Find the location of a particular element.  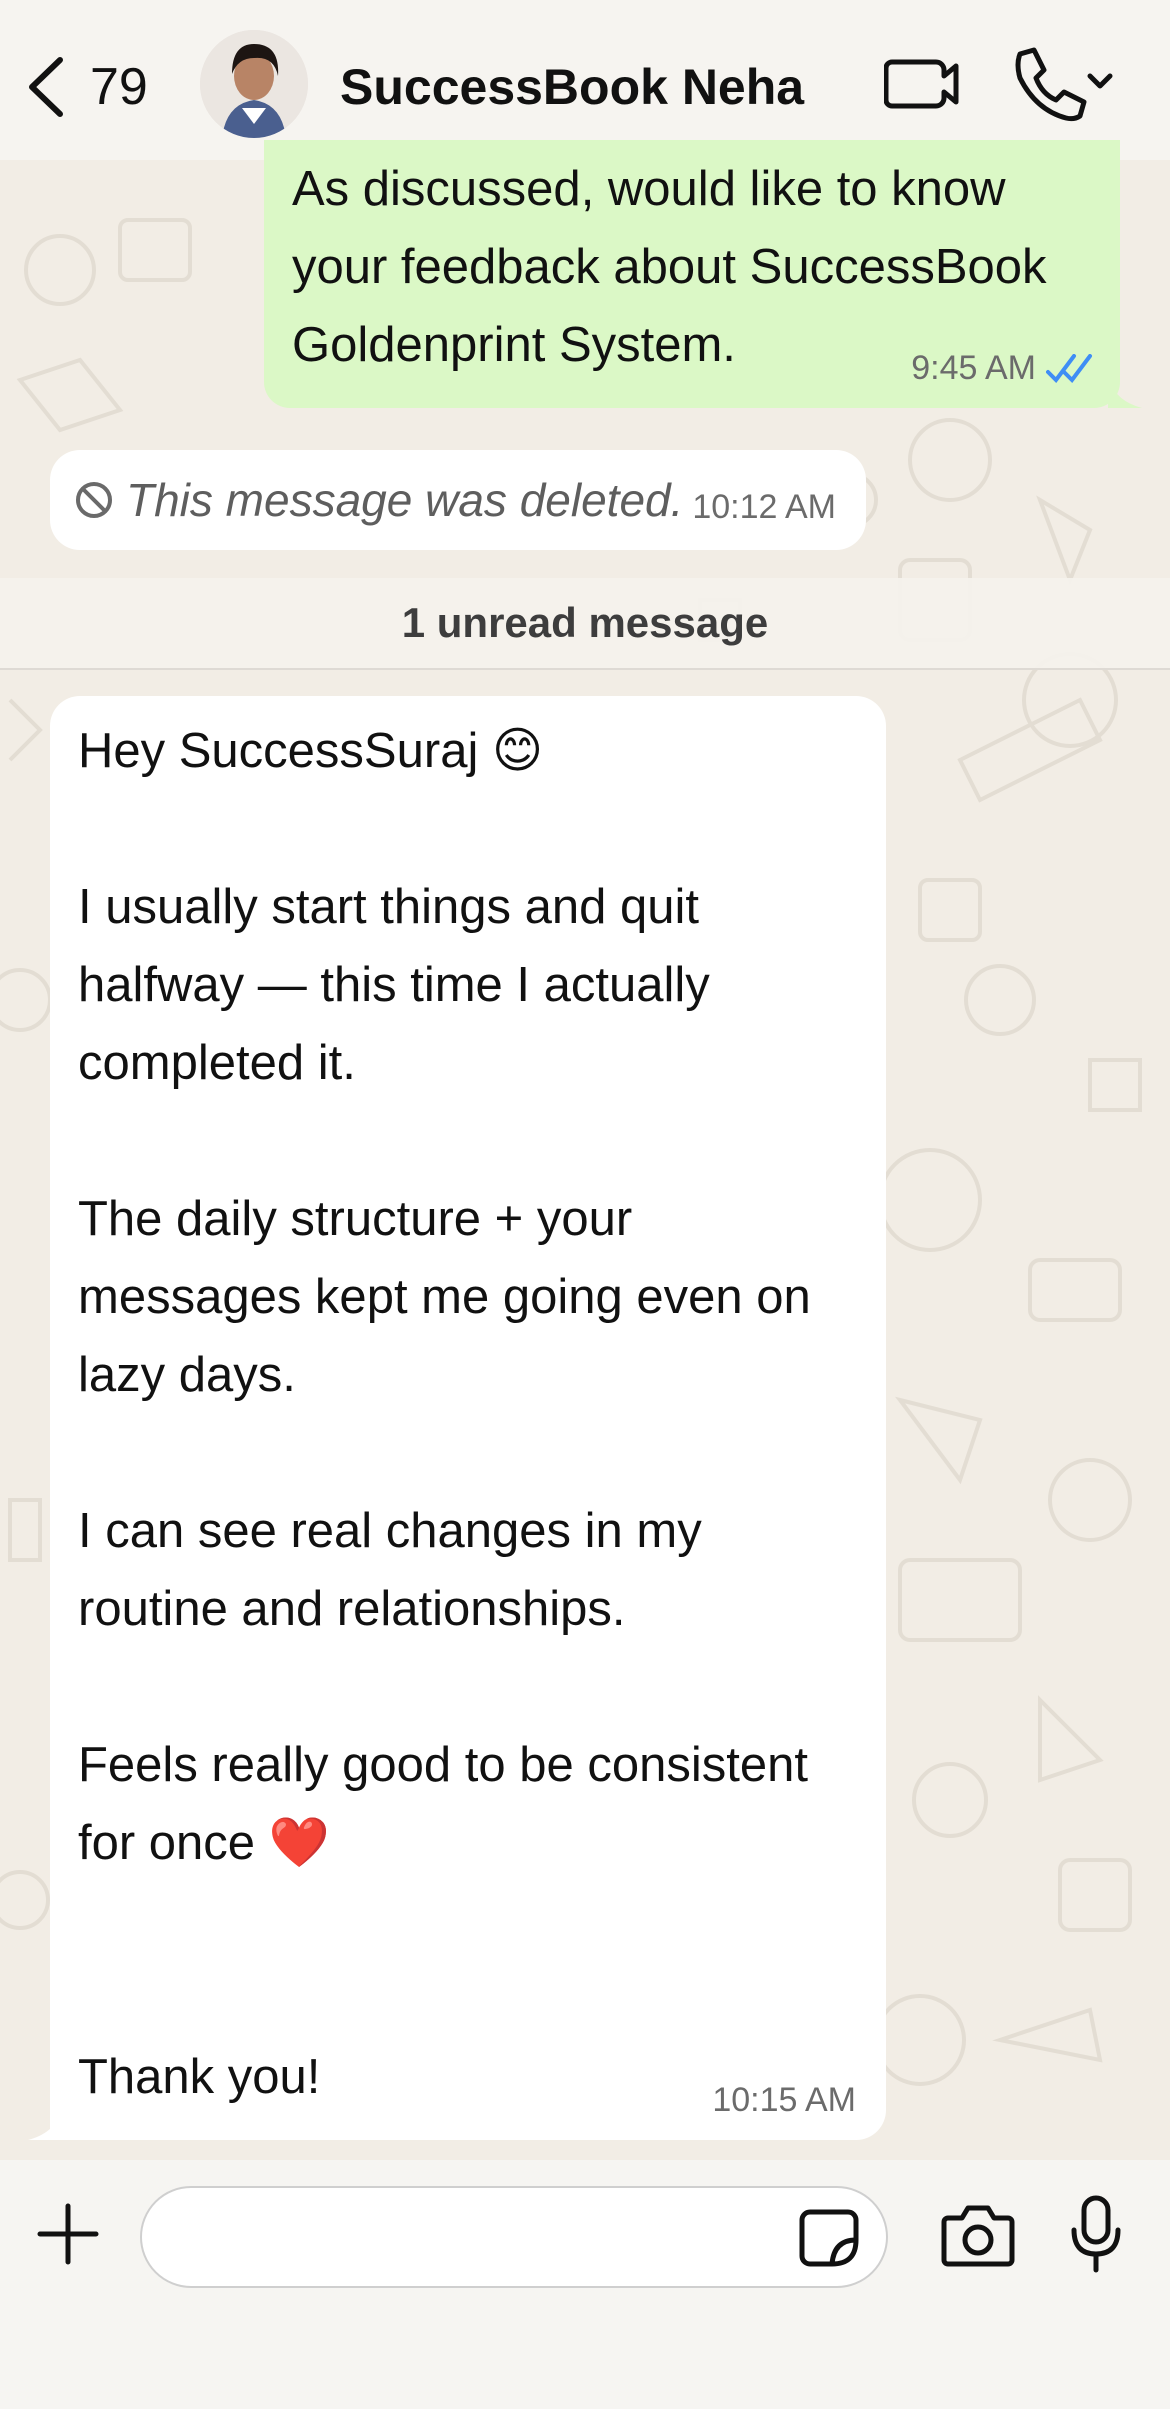

avatar-image is located at coordinates (254, 84).